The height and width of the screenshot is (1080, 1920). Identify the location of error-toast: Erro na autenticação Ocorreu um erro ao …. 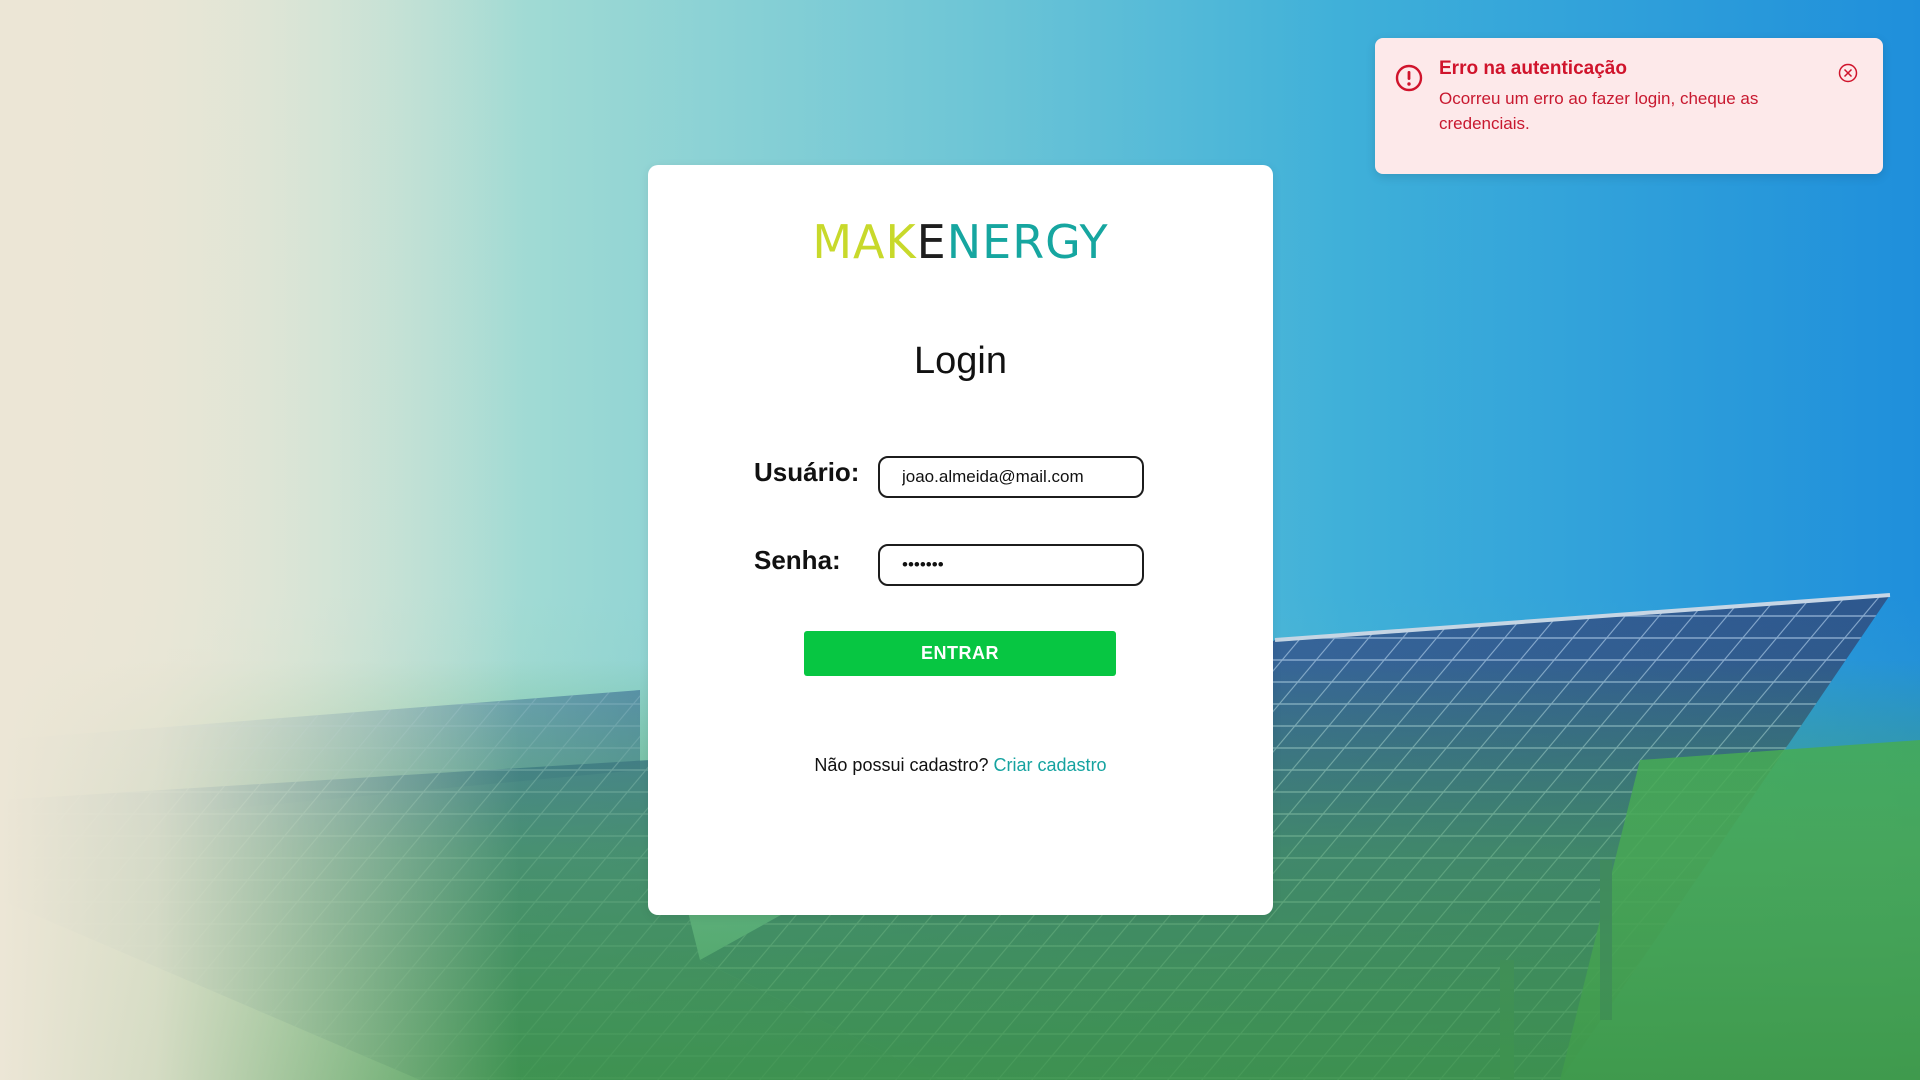
(1629, 106).